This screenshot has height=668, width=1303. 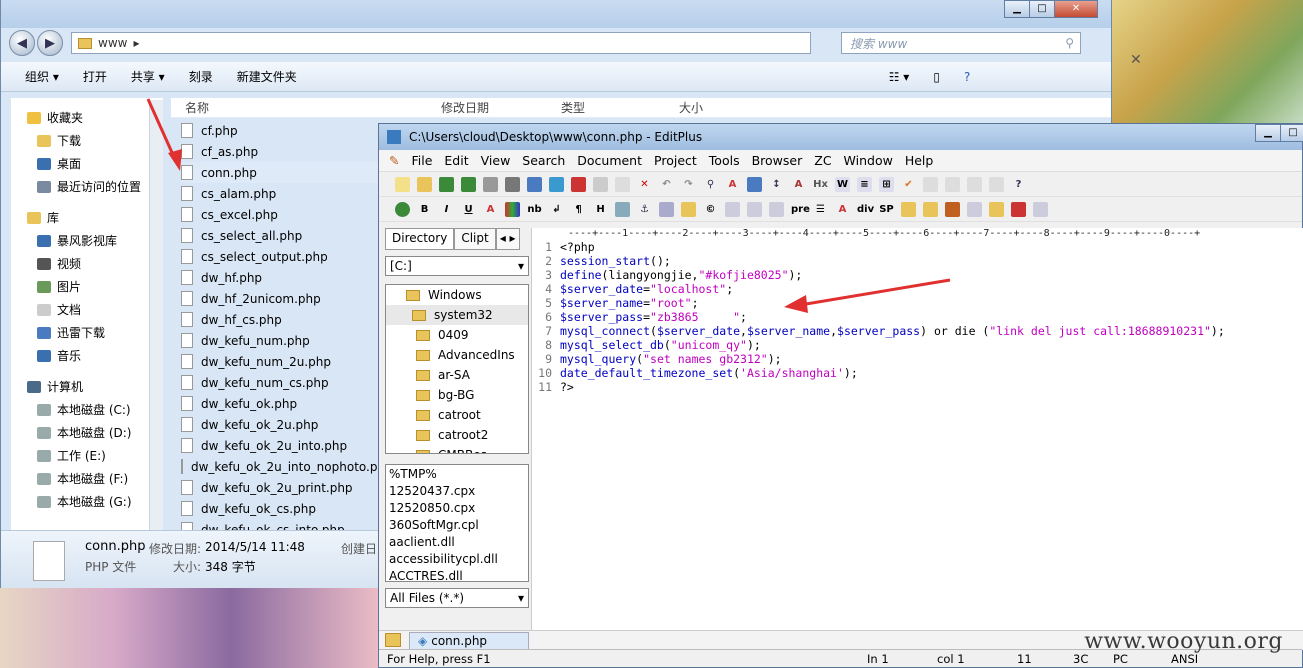 I want to click on copy-icon, so click(x=600, y=184).